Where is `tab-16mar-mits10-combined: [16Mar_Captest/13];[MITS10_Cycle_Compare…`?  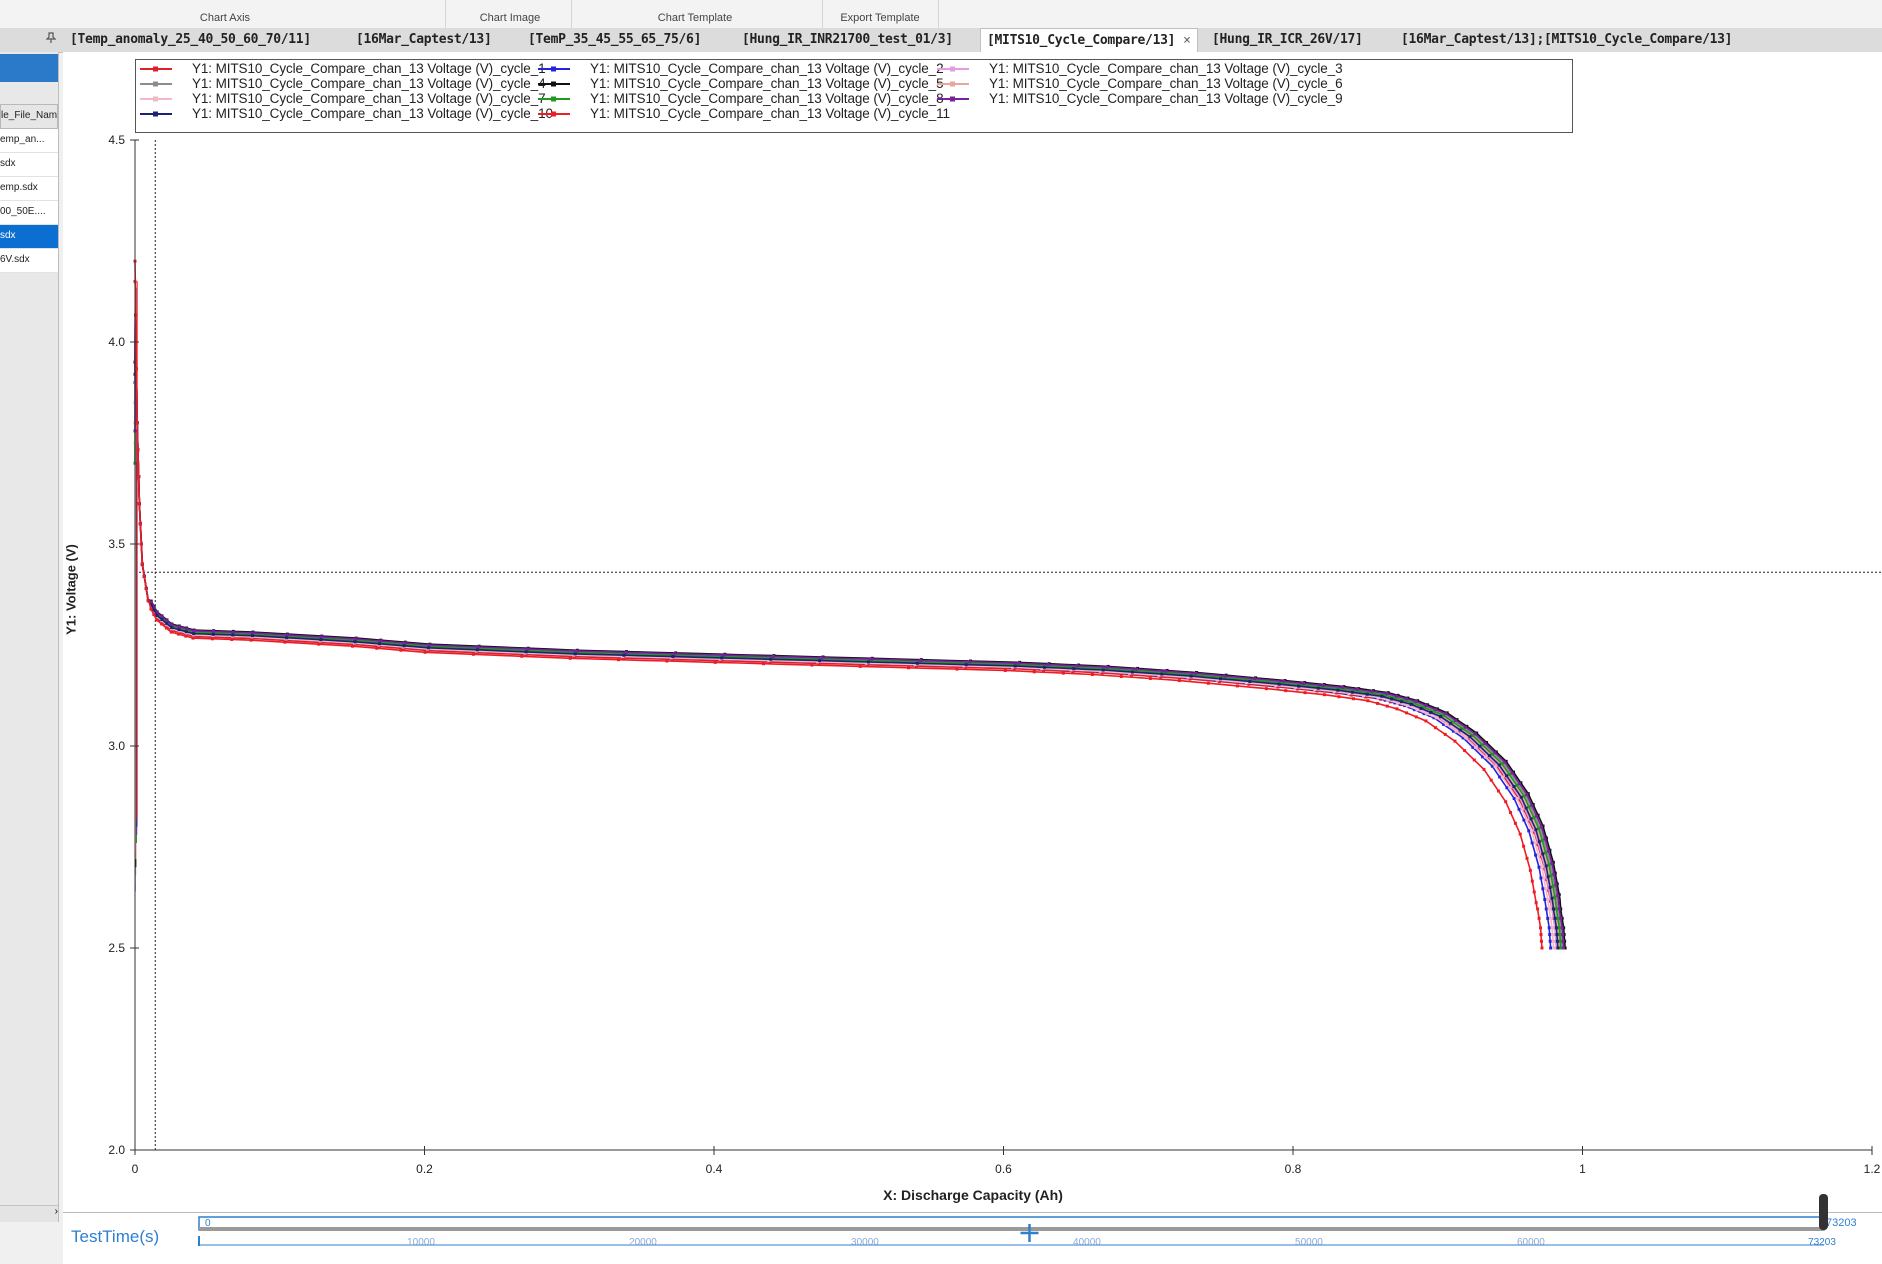 tab-16mar-mits10-combined: [16Mar_Captest/13];[MITS10_Cycle_Compare… is located at coordinates (1566, 40).